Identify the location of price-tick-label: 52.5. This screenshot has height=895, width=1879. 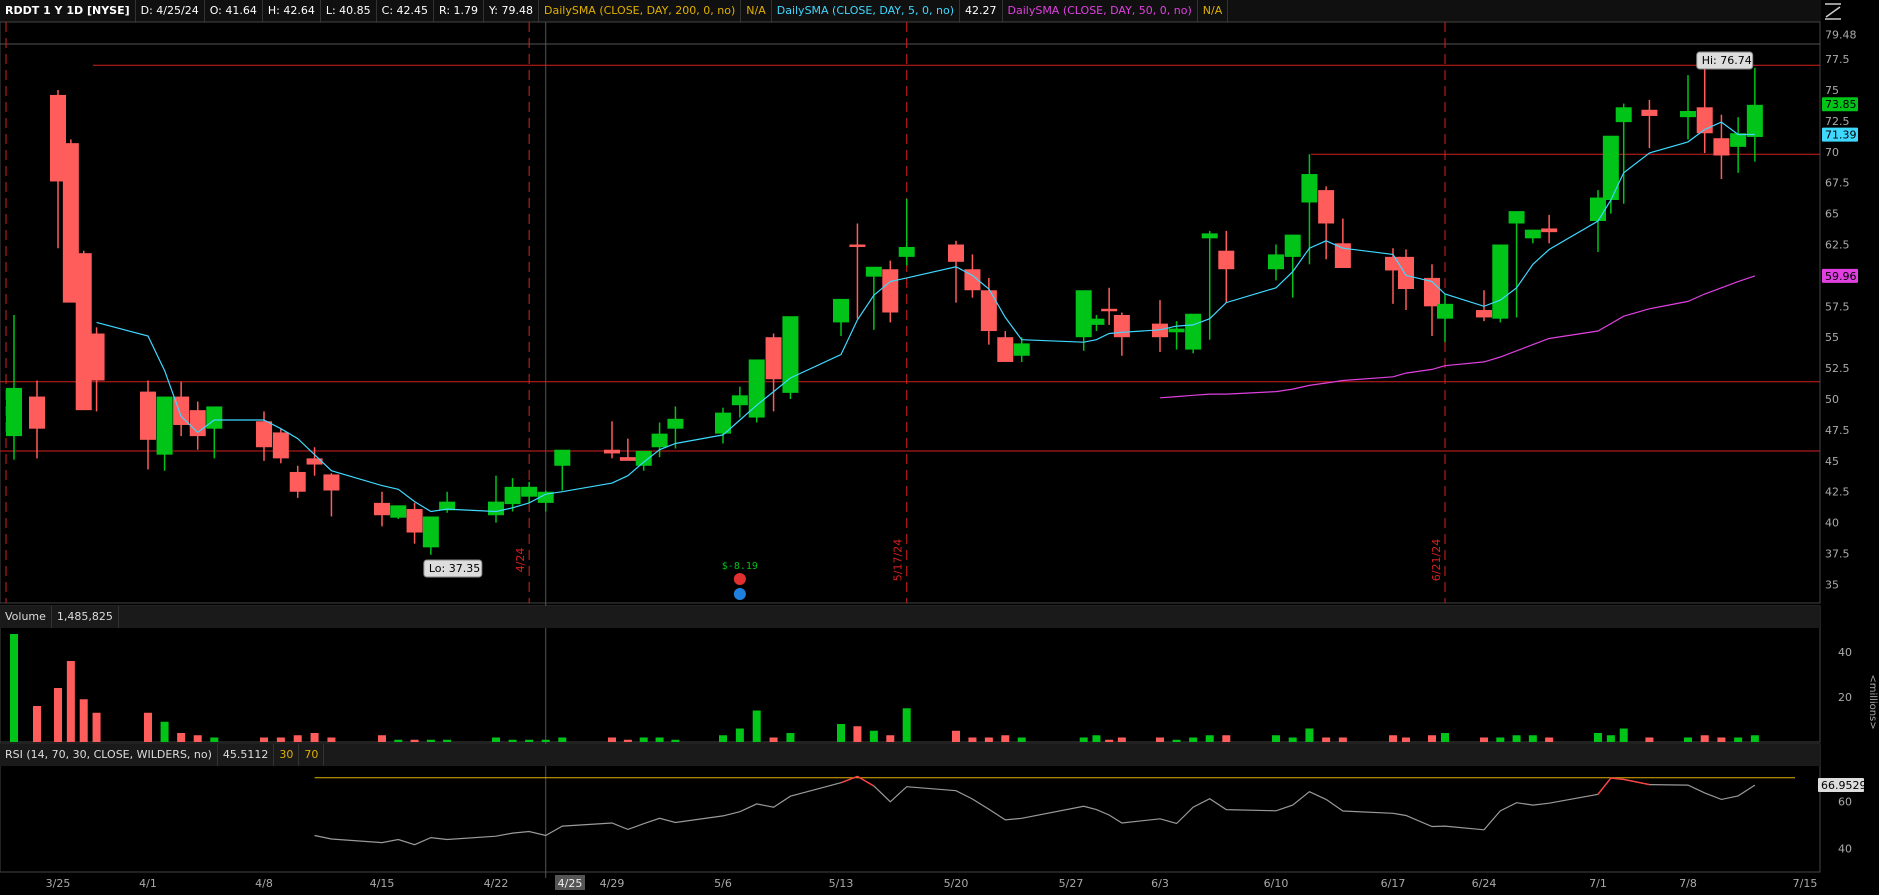
(1837, 368).